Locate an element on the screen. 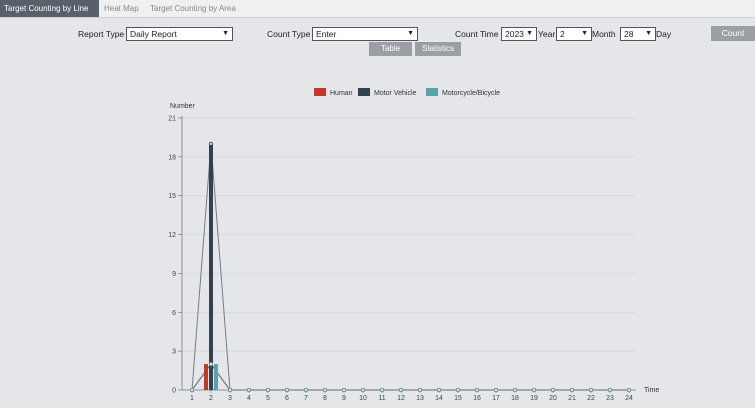 The image size is (755, 408). legend-label: Motor Vehicle is located at coordinates (395, 93).